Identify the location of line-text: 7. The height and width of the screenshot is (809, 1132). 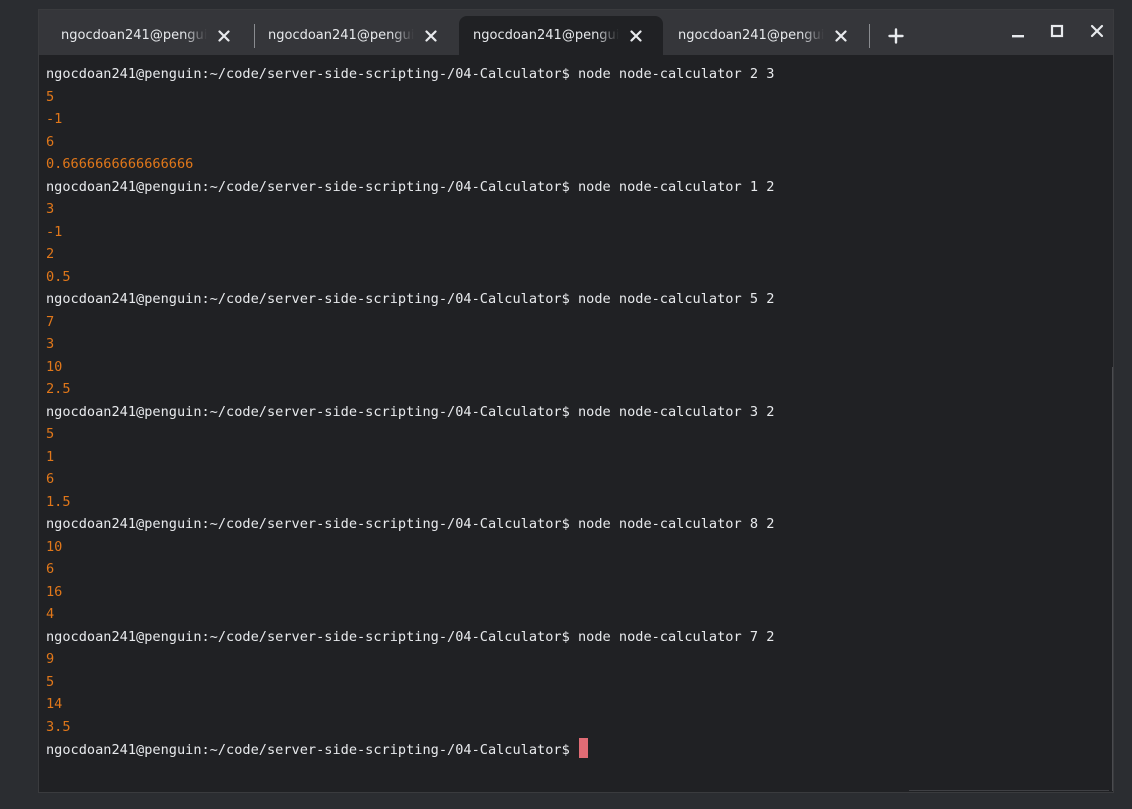
(50, 321).